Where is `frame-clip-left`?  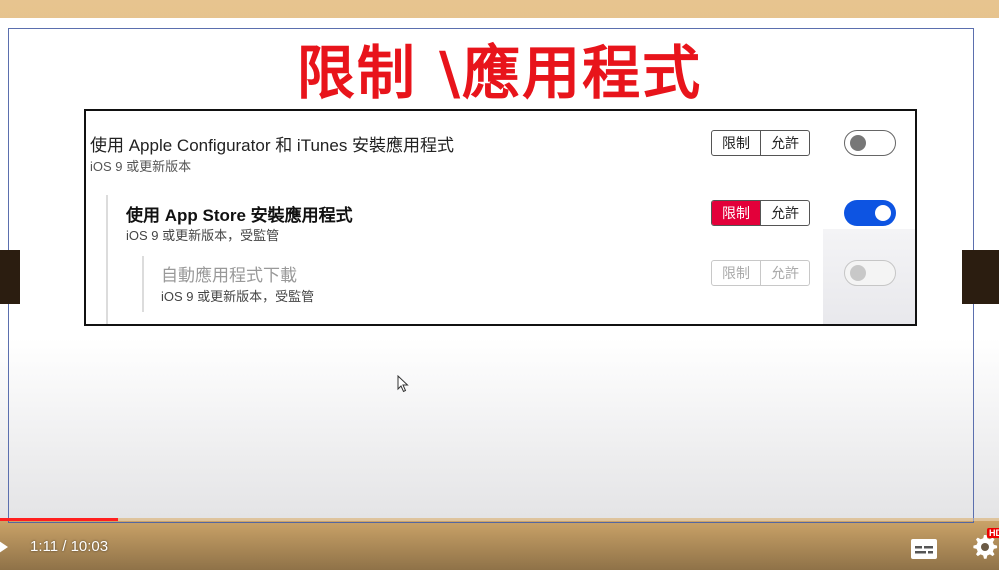 frame-clip-left is located at coordinates (10, 277).